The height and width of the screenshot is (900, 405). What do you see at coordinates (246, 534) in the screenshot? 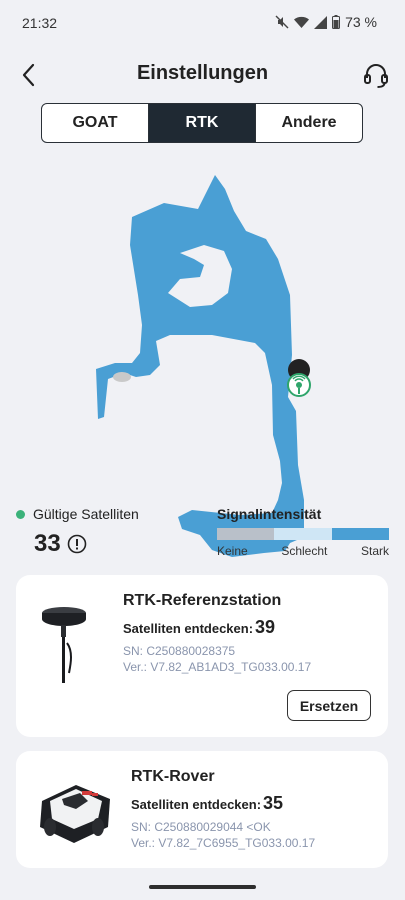
I see `signal-bar-none` at bounding box center [246, 534].